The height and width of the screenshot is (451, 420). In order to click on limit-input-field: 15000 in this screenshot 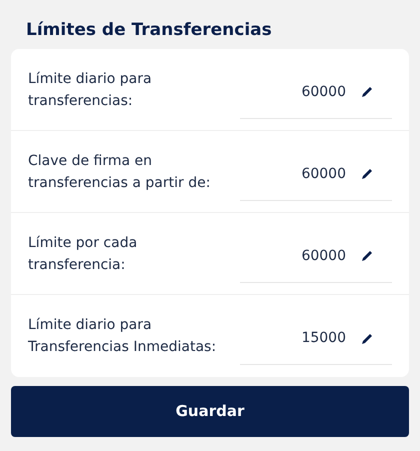, I will do `click(316, 339)`.